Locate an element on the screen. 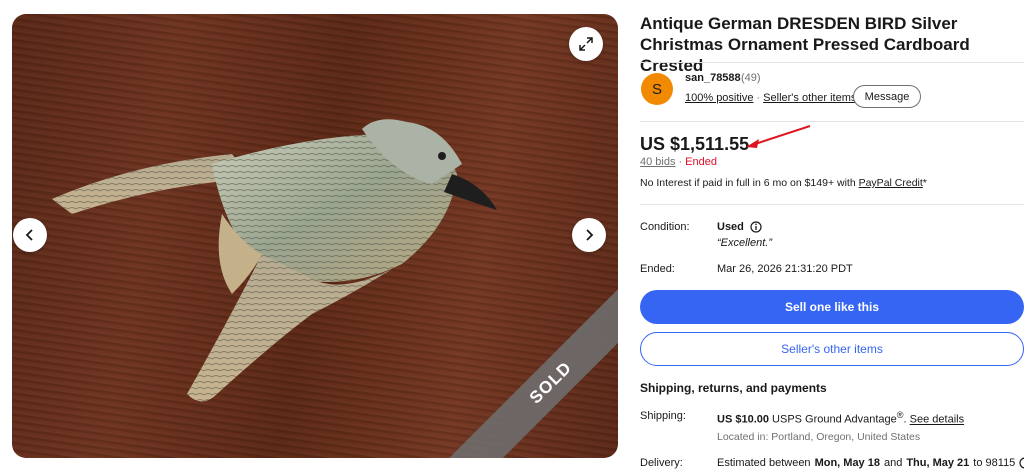  message-seller-button: Message is located at coordinates (887, 96).